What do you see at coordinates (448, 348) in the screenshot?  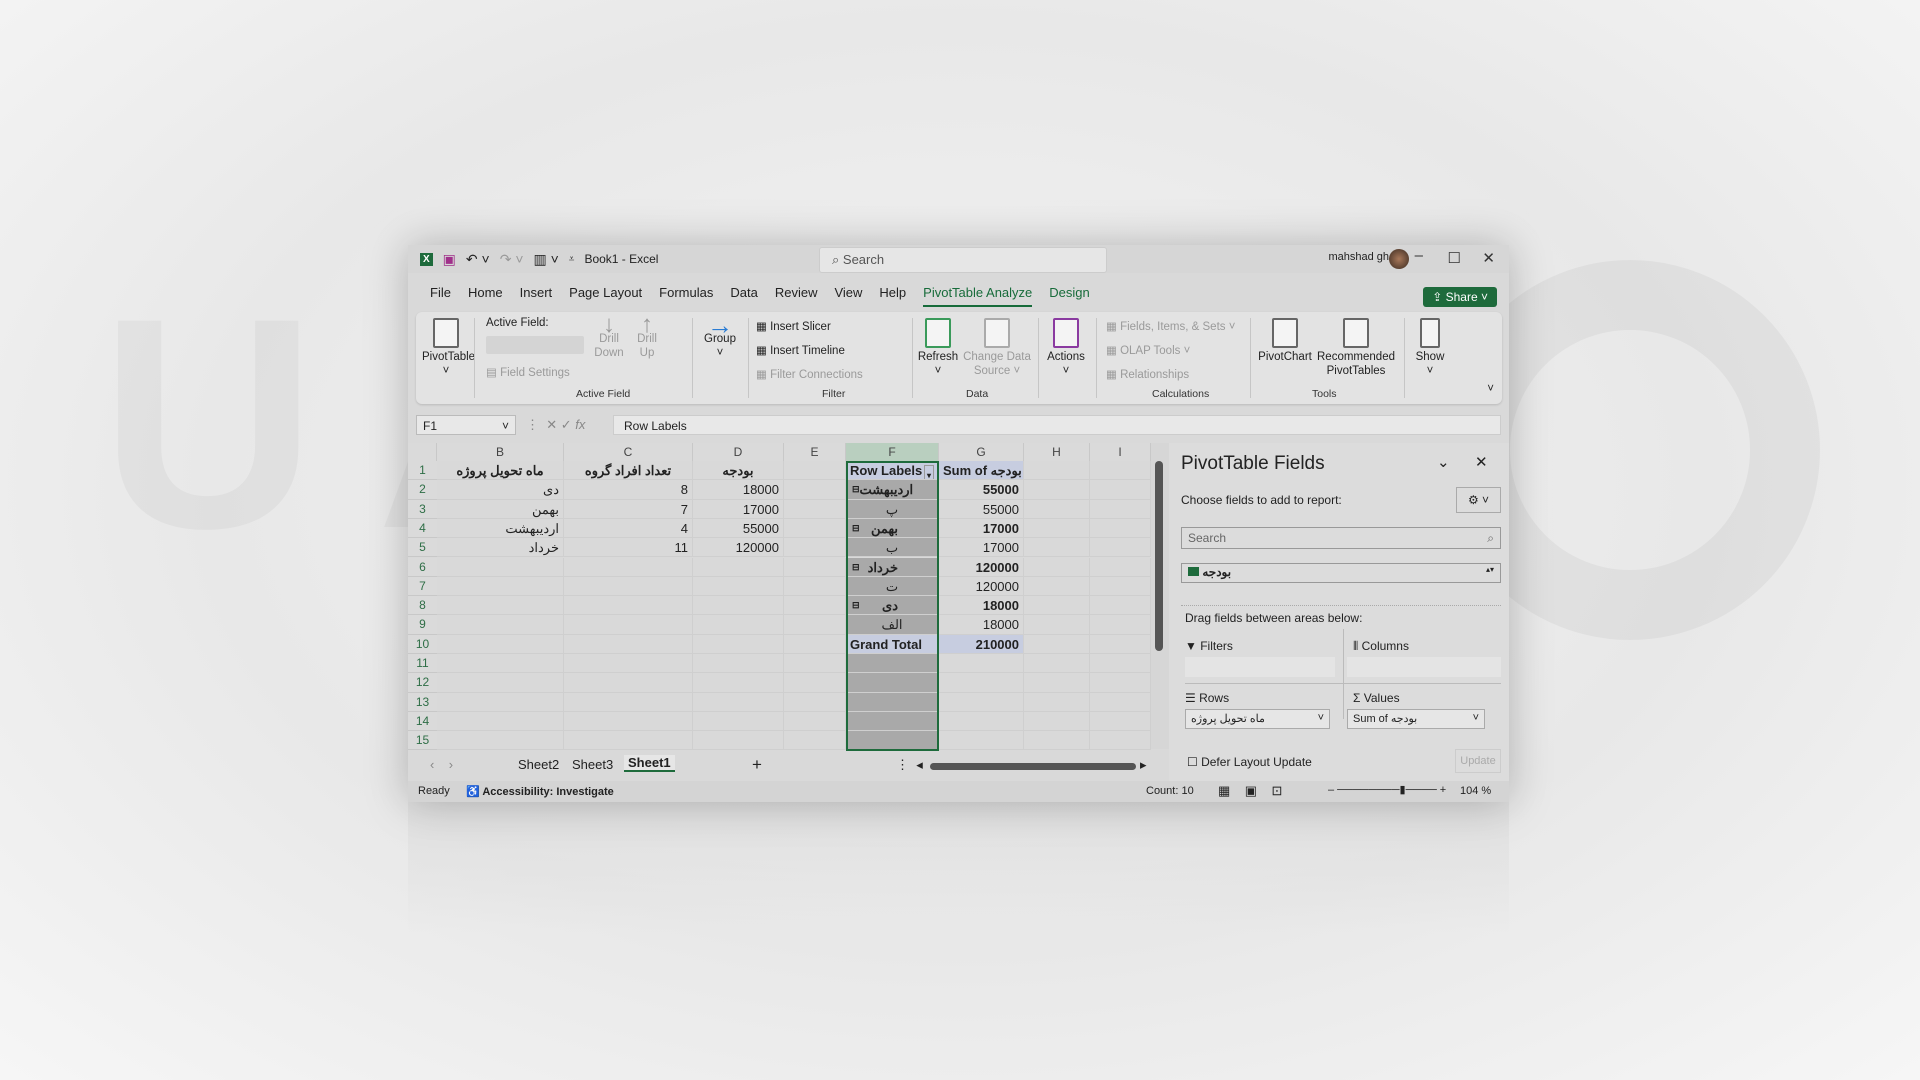 I see `pivottable-button: PivotTable ˅` at bounding box center [448, 348].